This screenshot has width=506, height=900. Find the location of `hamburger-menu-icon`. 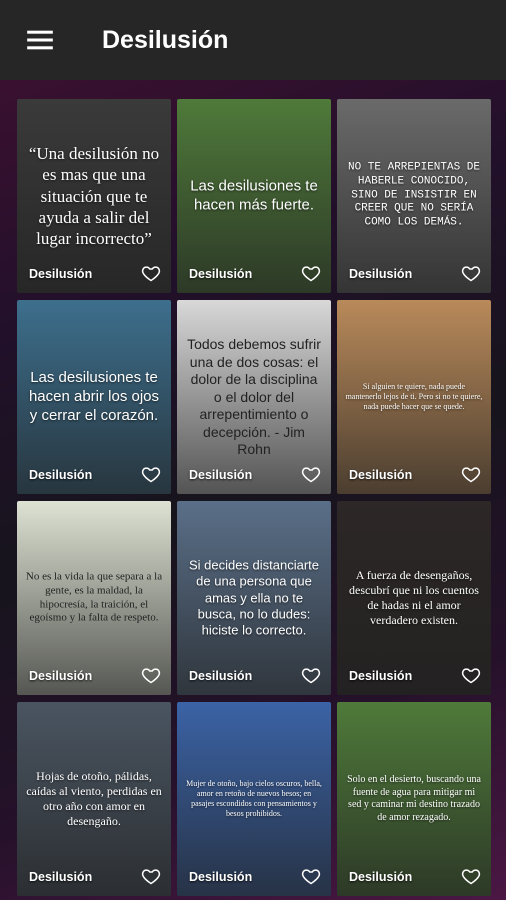

hamburger-menu-icon is located at coordinates (40, 40).